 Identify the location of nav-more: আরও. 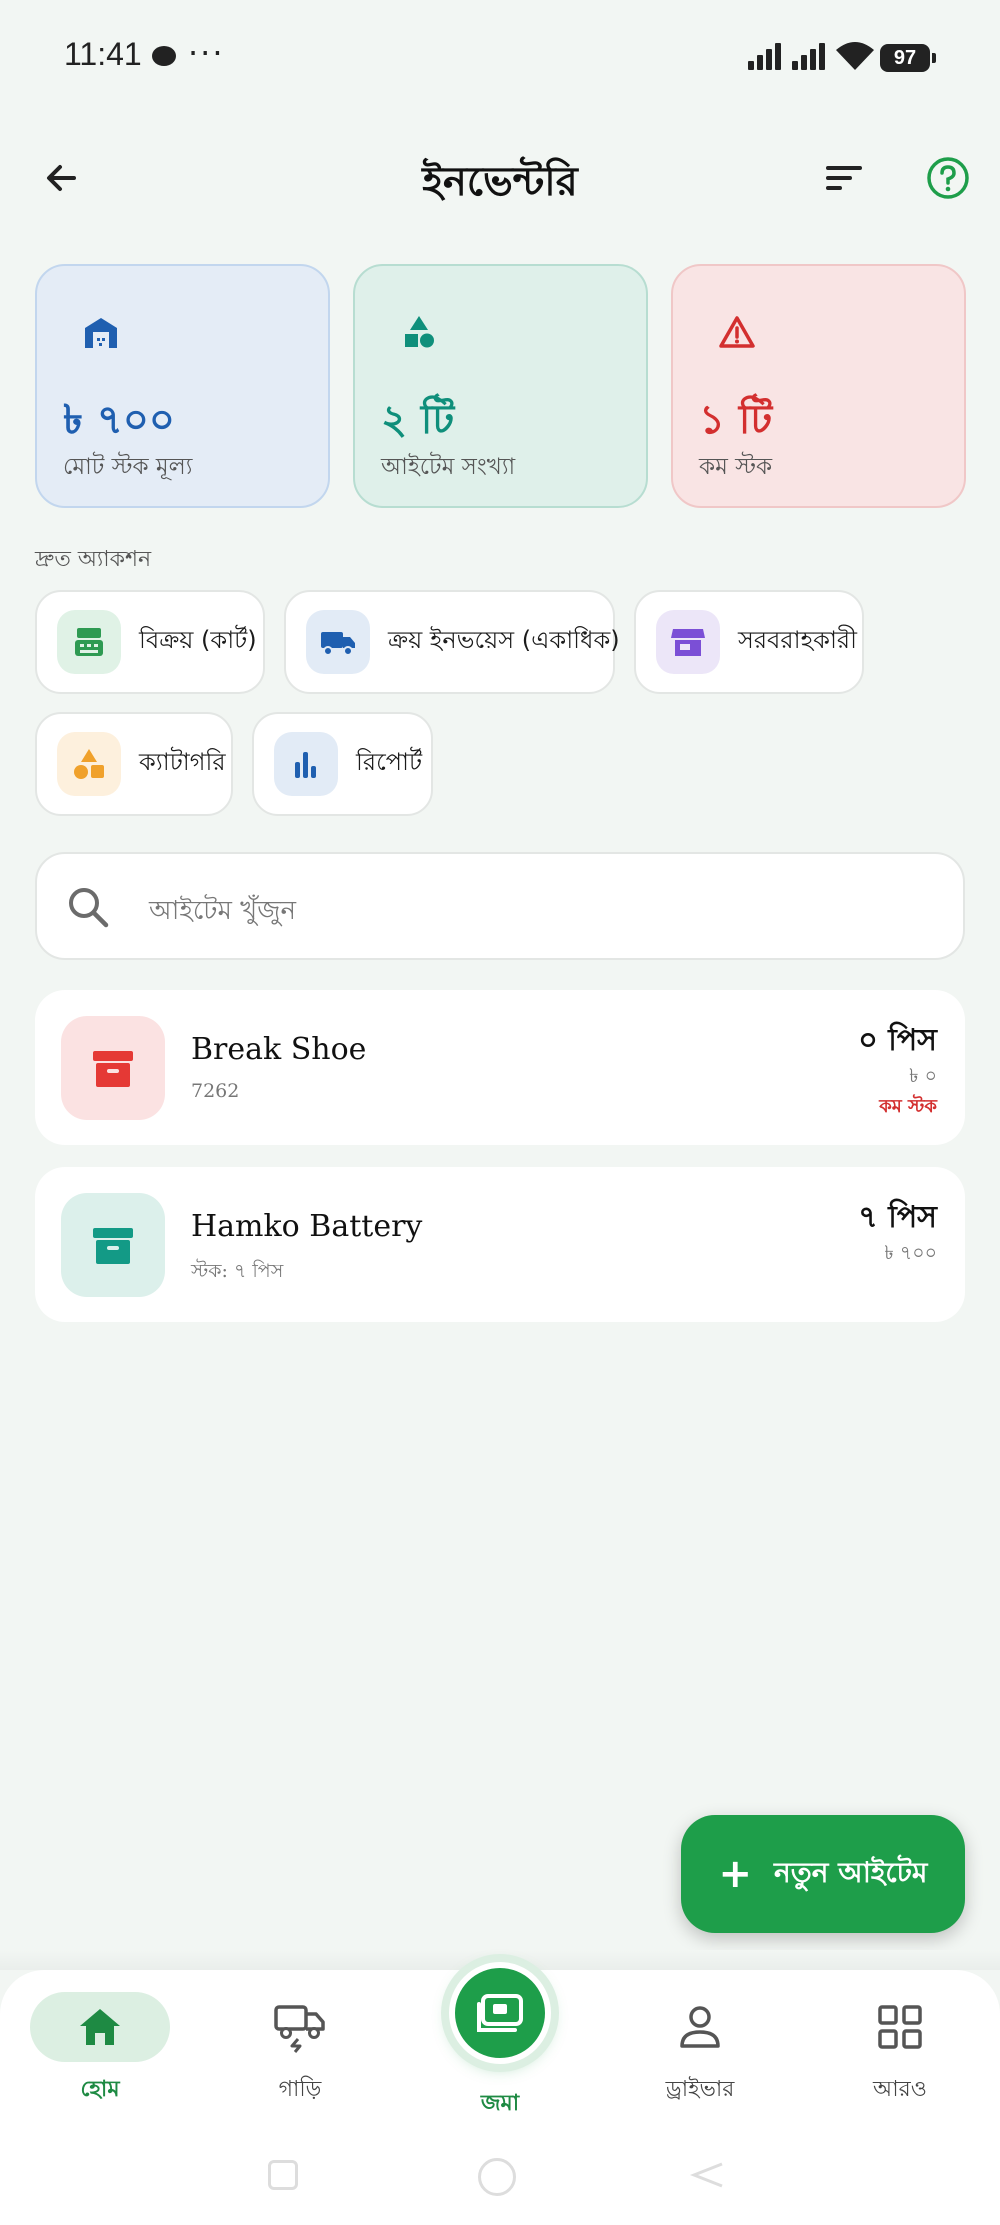
(900, 2052).